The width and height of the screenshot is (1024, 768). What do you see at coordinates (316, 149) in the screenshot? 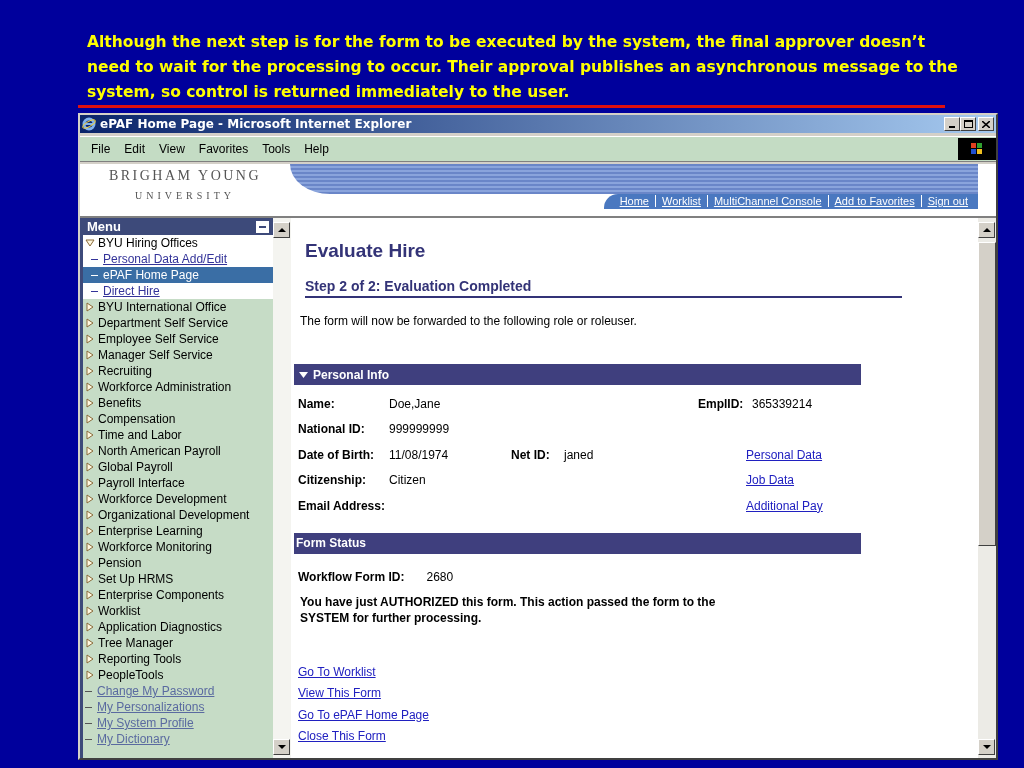
I see `menu-item: Help` at bounding box center [316, 149].